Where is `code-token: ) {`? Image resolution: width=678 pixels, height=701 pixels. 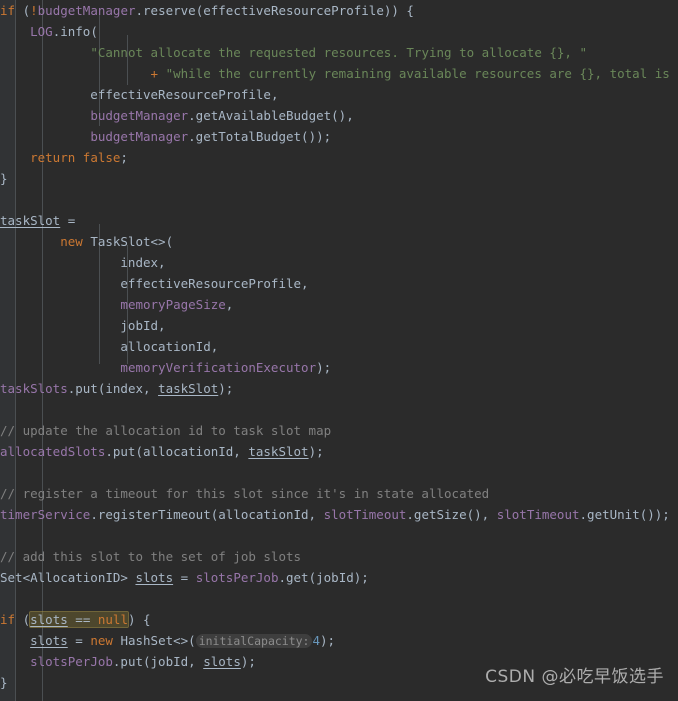 code-token: ) { is located at coordinates (139, 619).